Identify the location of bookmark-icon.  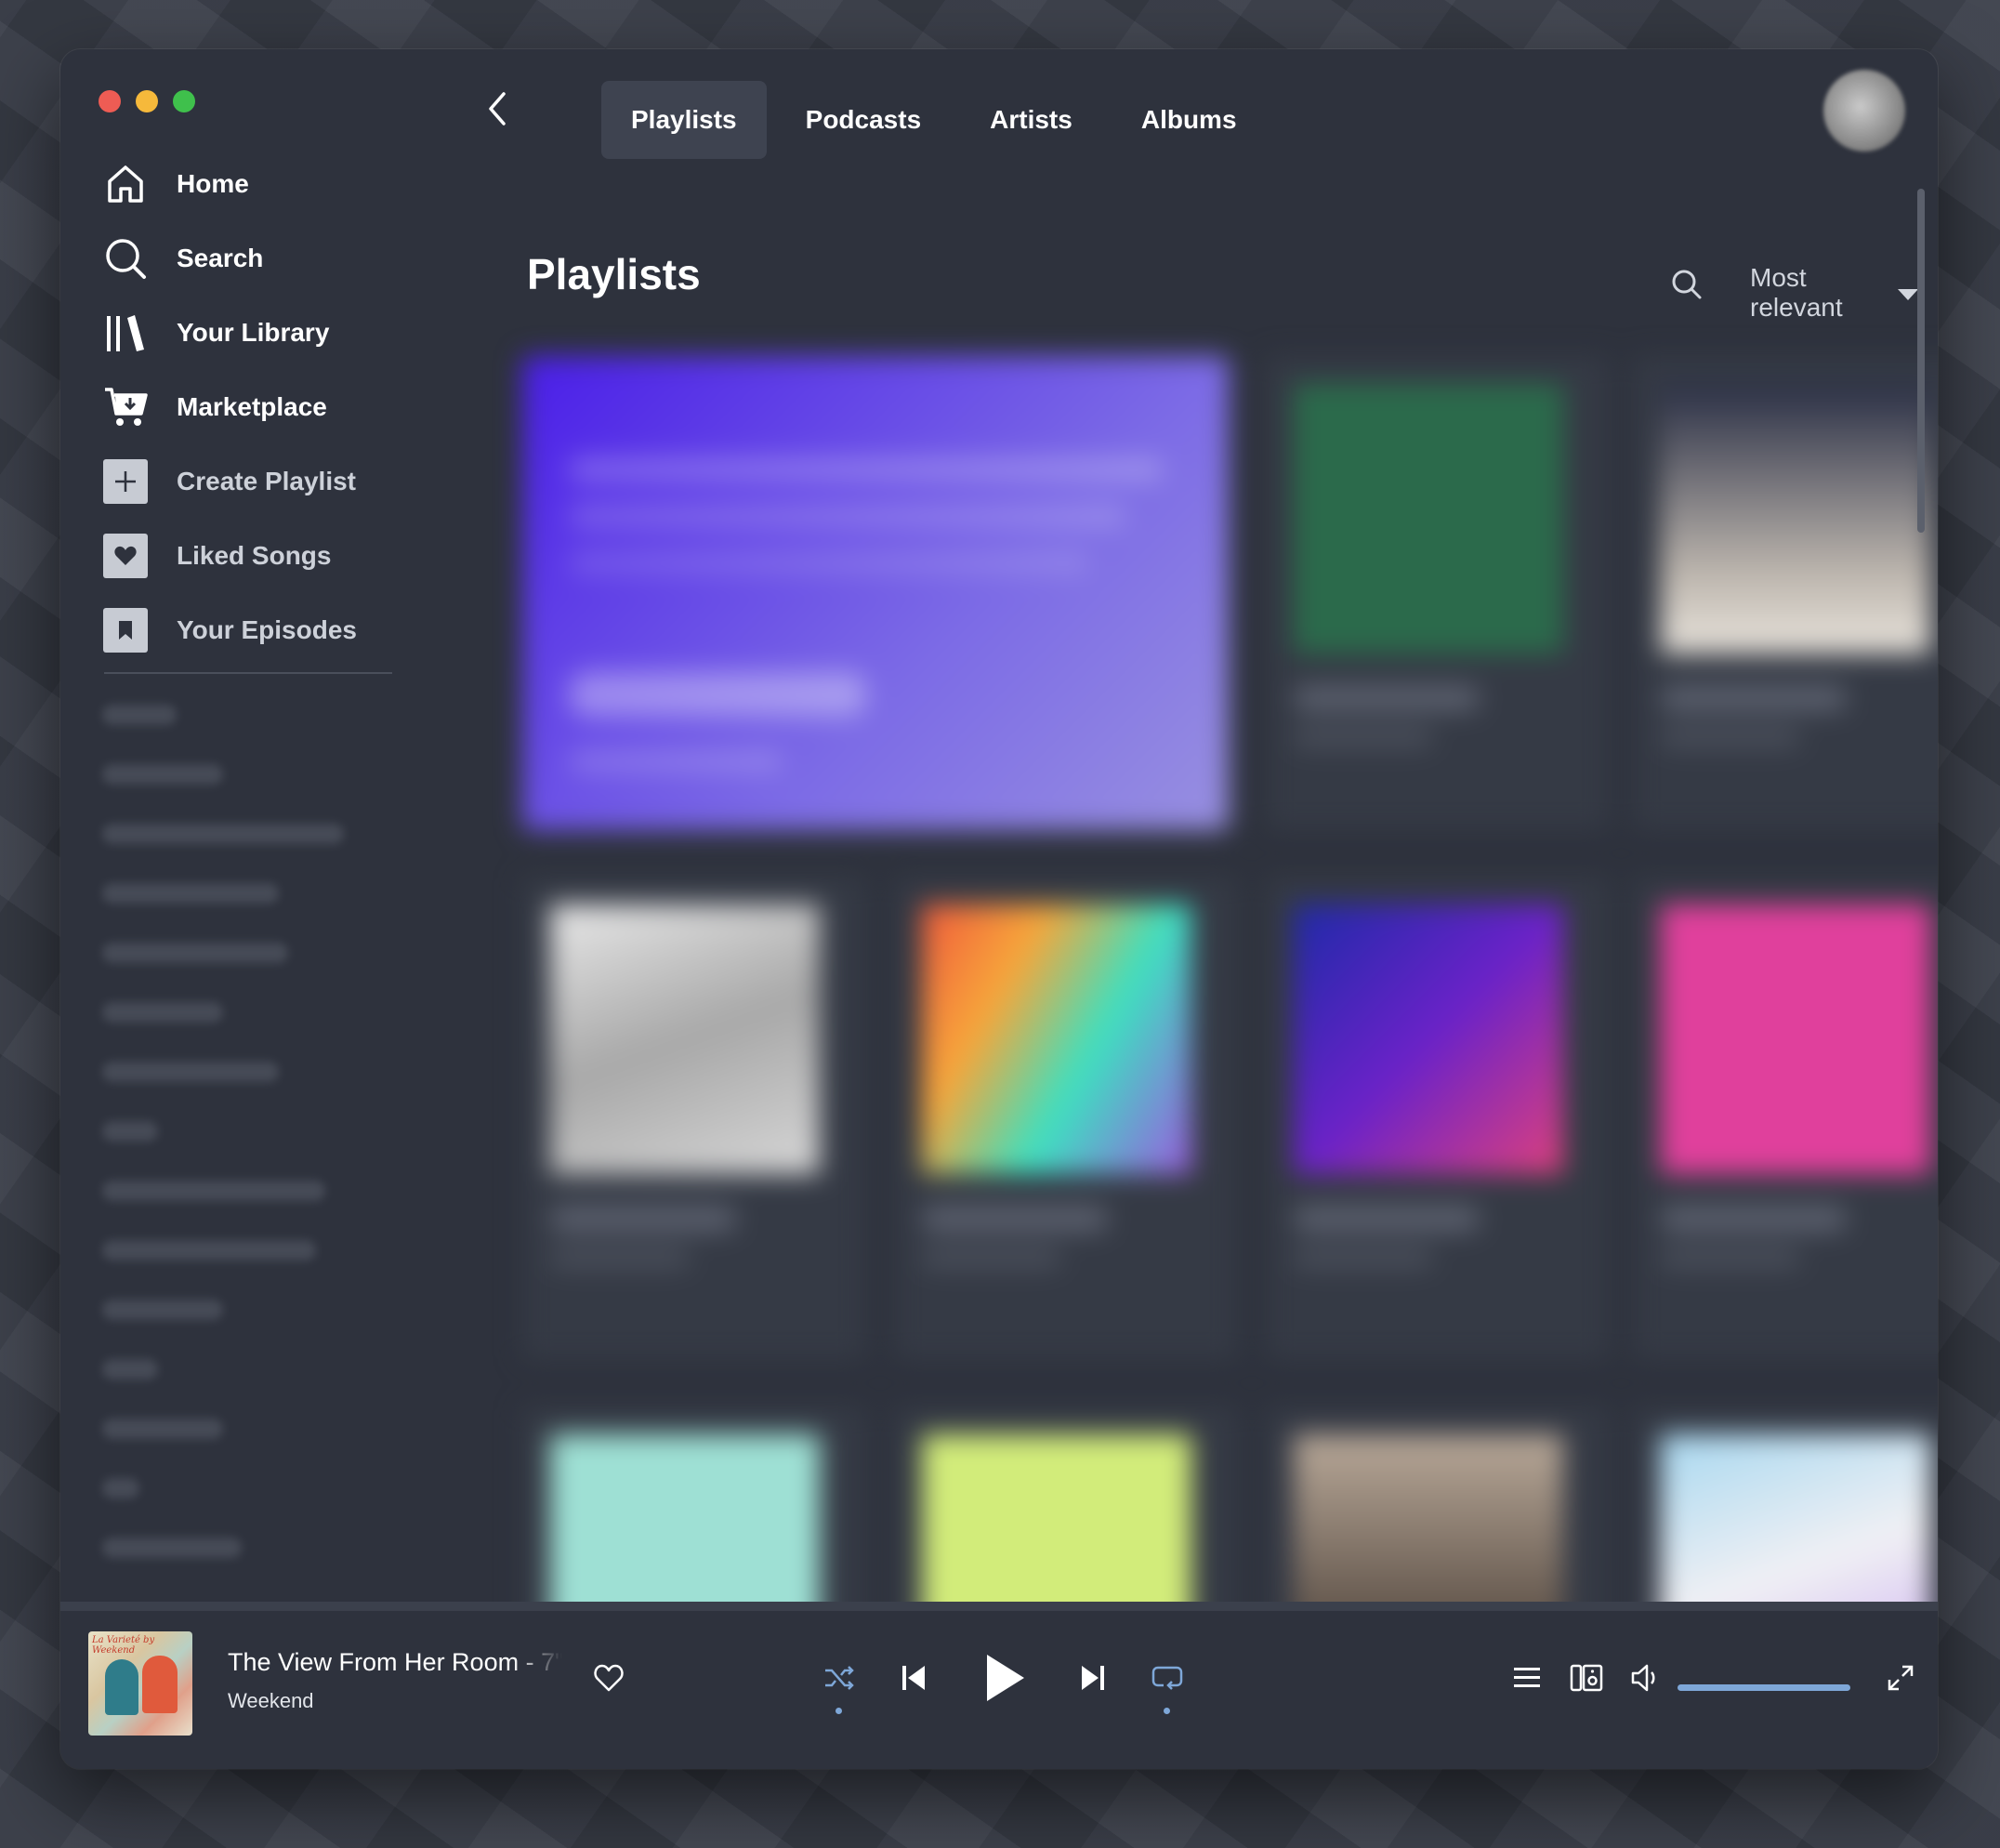
(126, 630).